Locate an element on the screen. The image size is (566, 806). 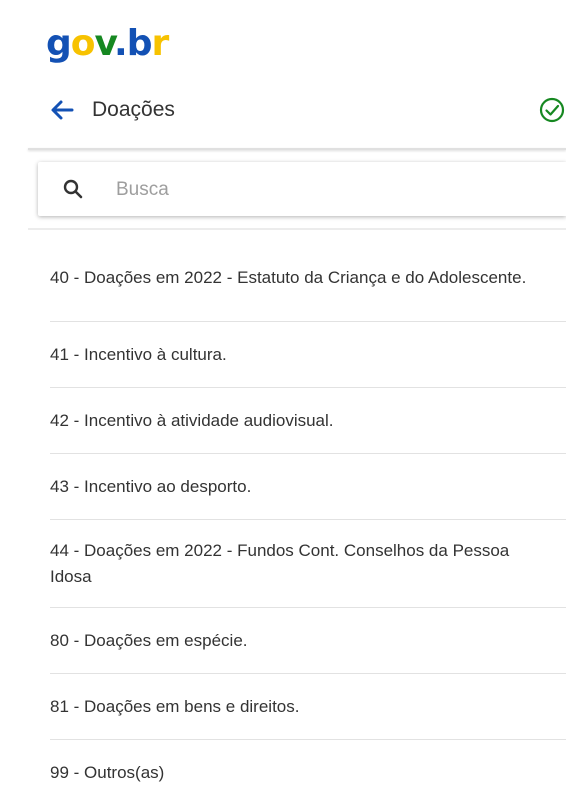
logo-letter: . is located at coordinates (121, 43).